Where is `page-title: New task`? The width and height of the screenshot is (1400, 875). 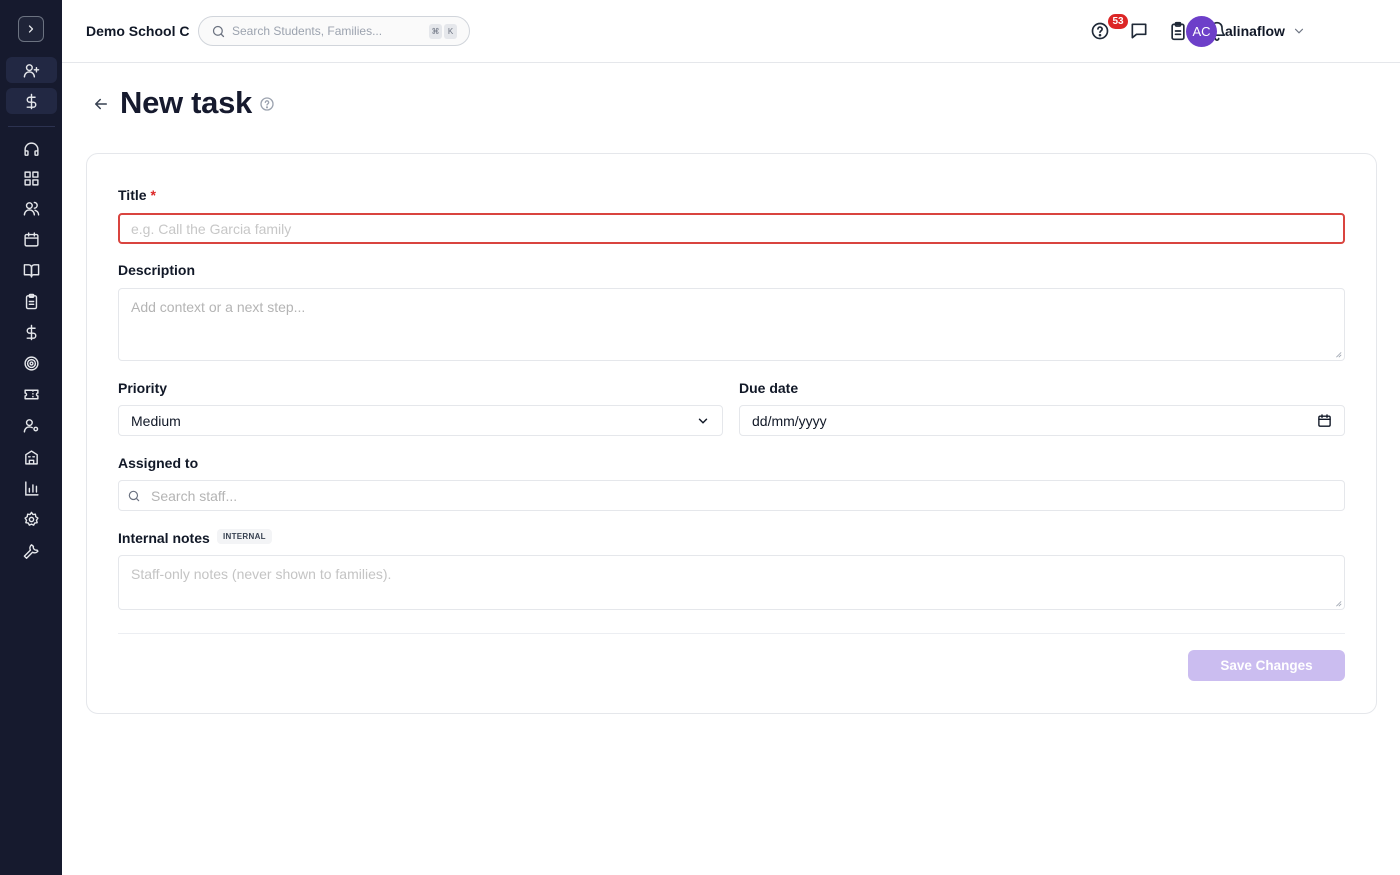 page-title: New task is located at coordinates (186, 102).